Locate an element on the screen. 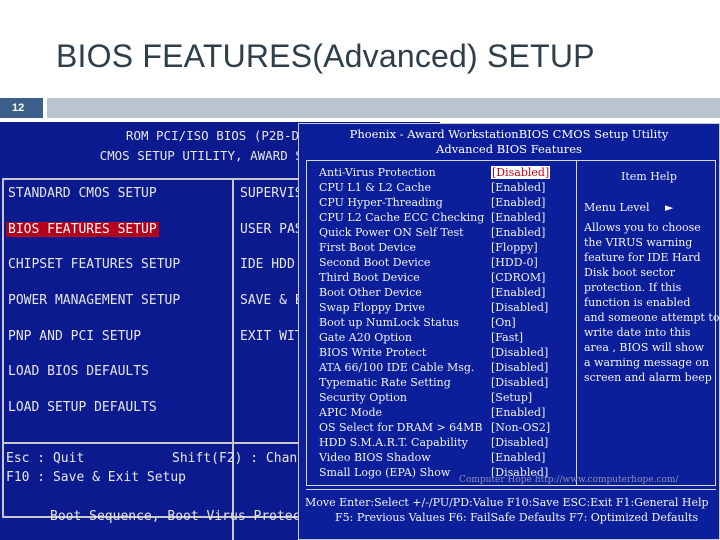  menu-item-chipset-features: CHIPSET FEATURES SETUP is located at coordinates (94, 264).